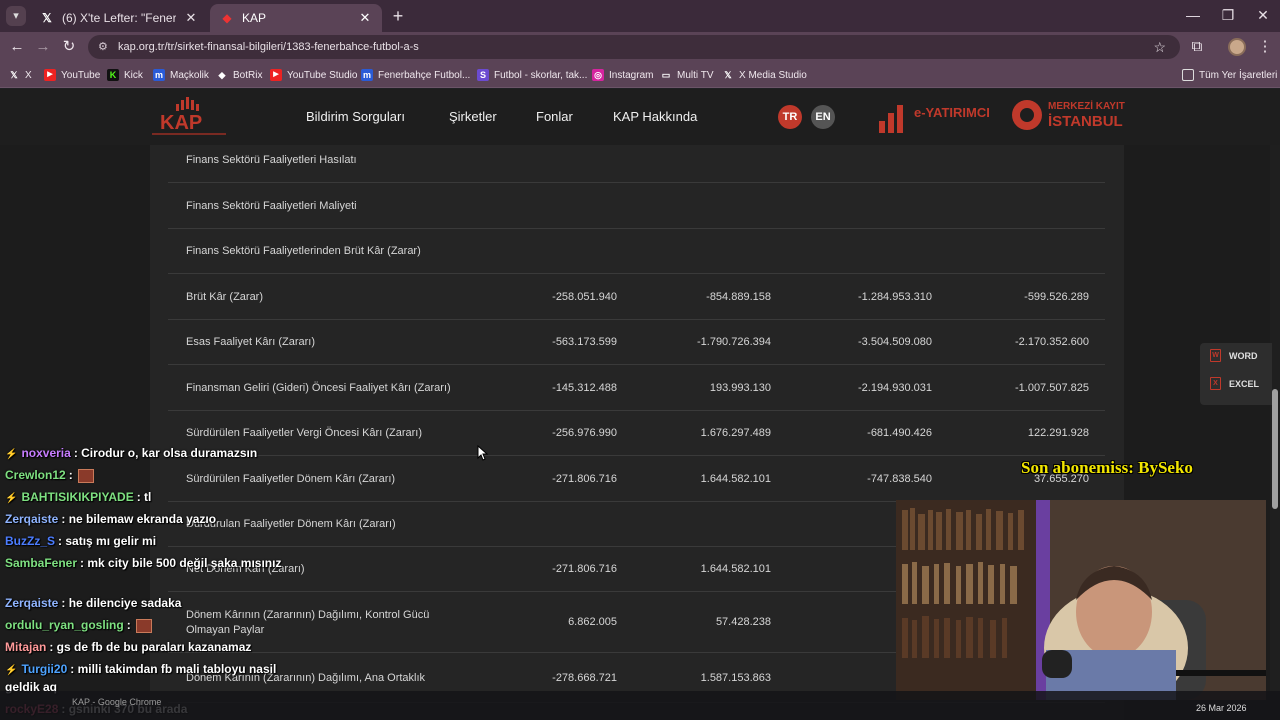 This screenshot has width=1280, height=720. Describe the element at coordinates (1056, 296) in the screenshot. I see `row-value: -599.526.289` at that location.